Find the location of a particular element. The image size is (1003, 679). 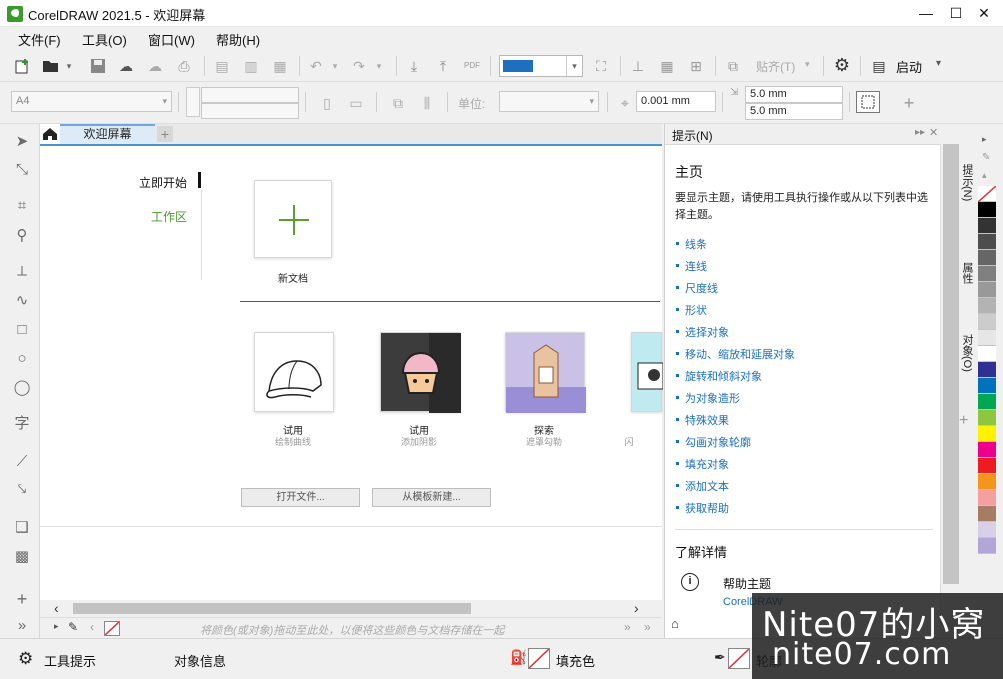

tab-welcome-screen: 欢迎屏幕 is located at coordinates (107, 134).